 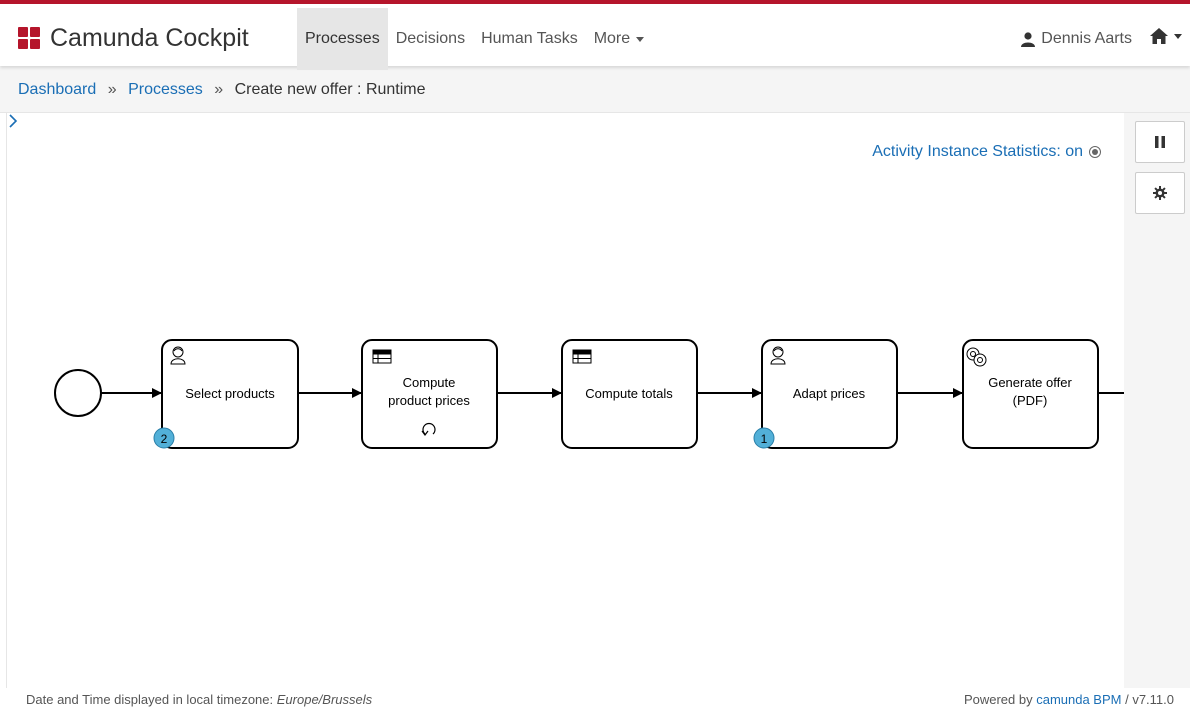 What do you see at coordinates (149, 37) in the screenshot?
I see `brand-title: Camunda Cockpit` at bounding box center [149, 37].